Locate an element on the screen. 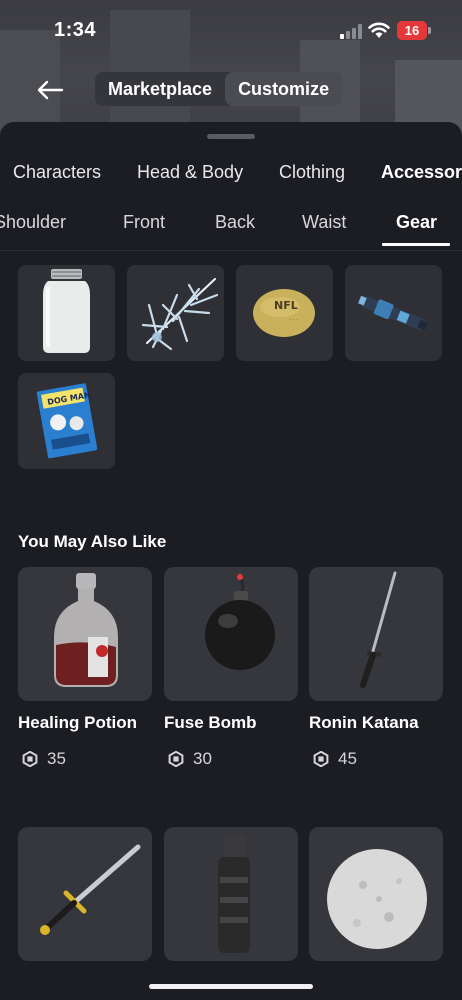  sword-icon is located at coordinates (90, 889).